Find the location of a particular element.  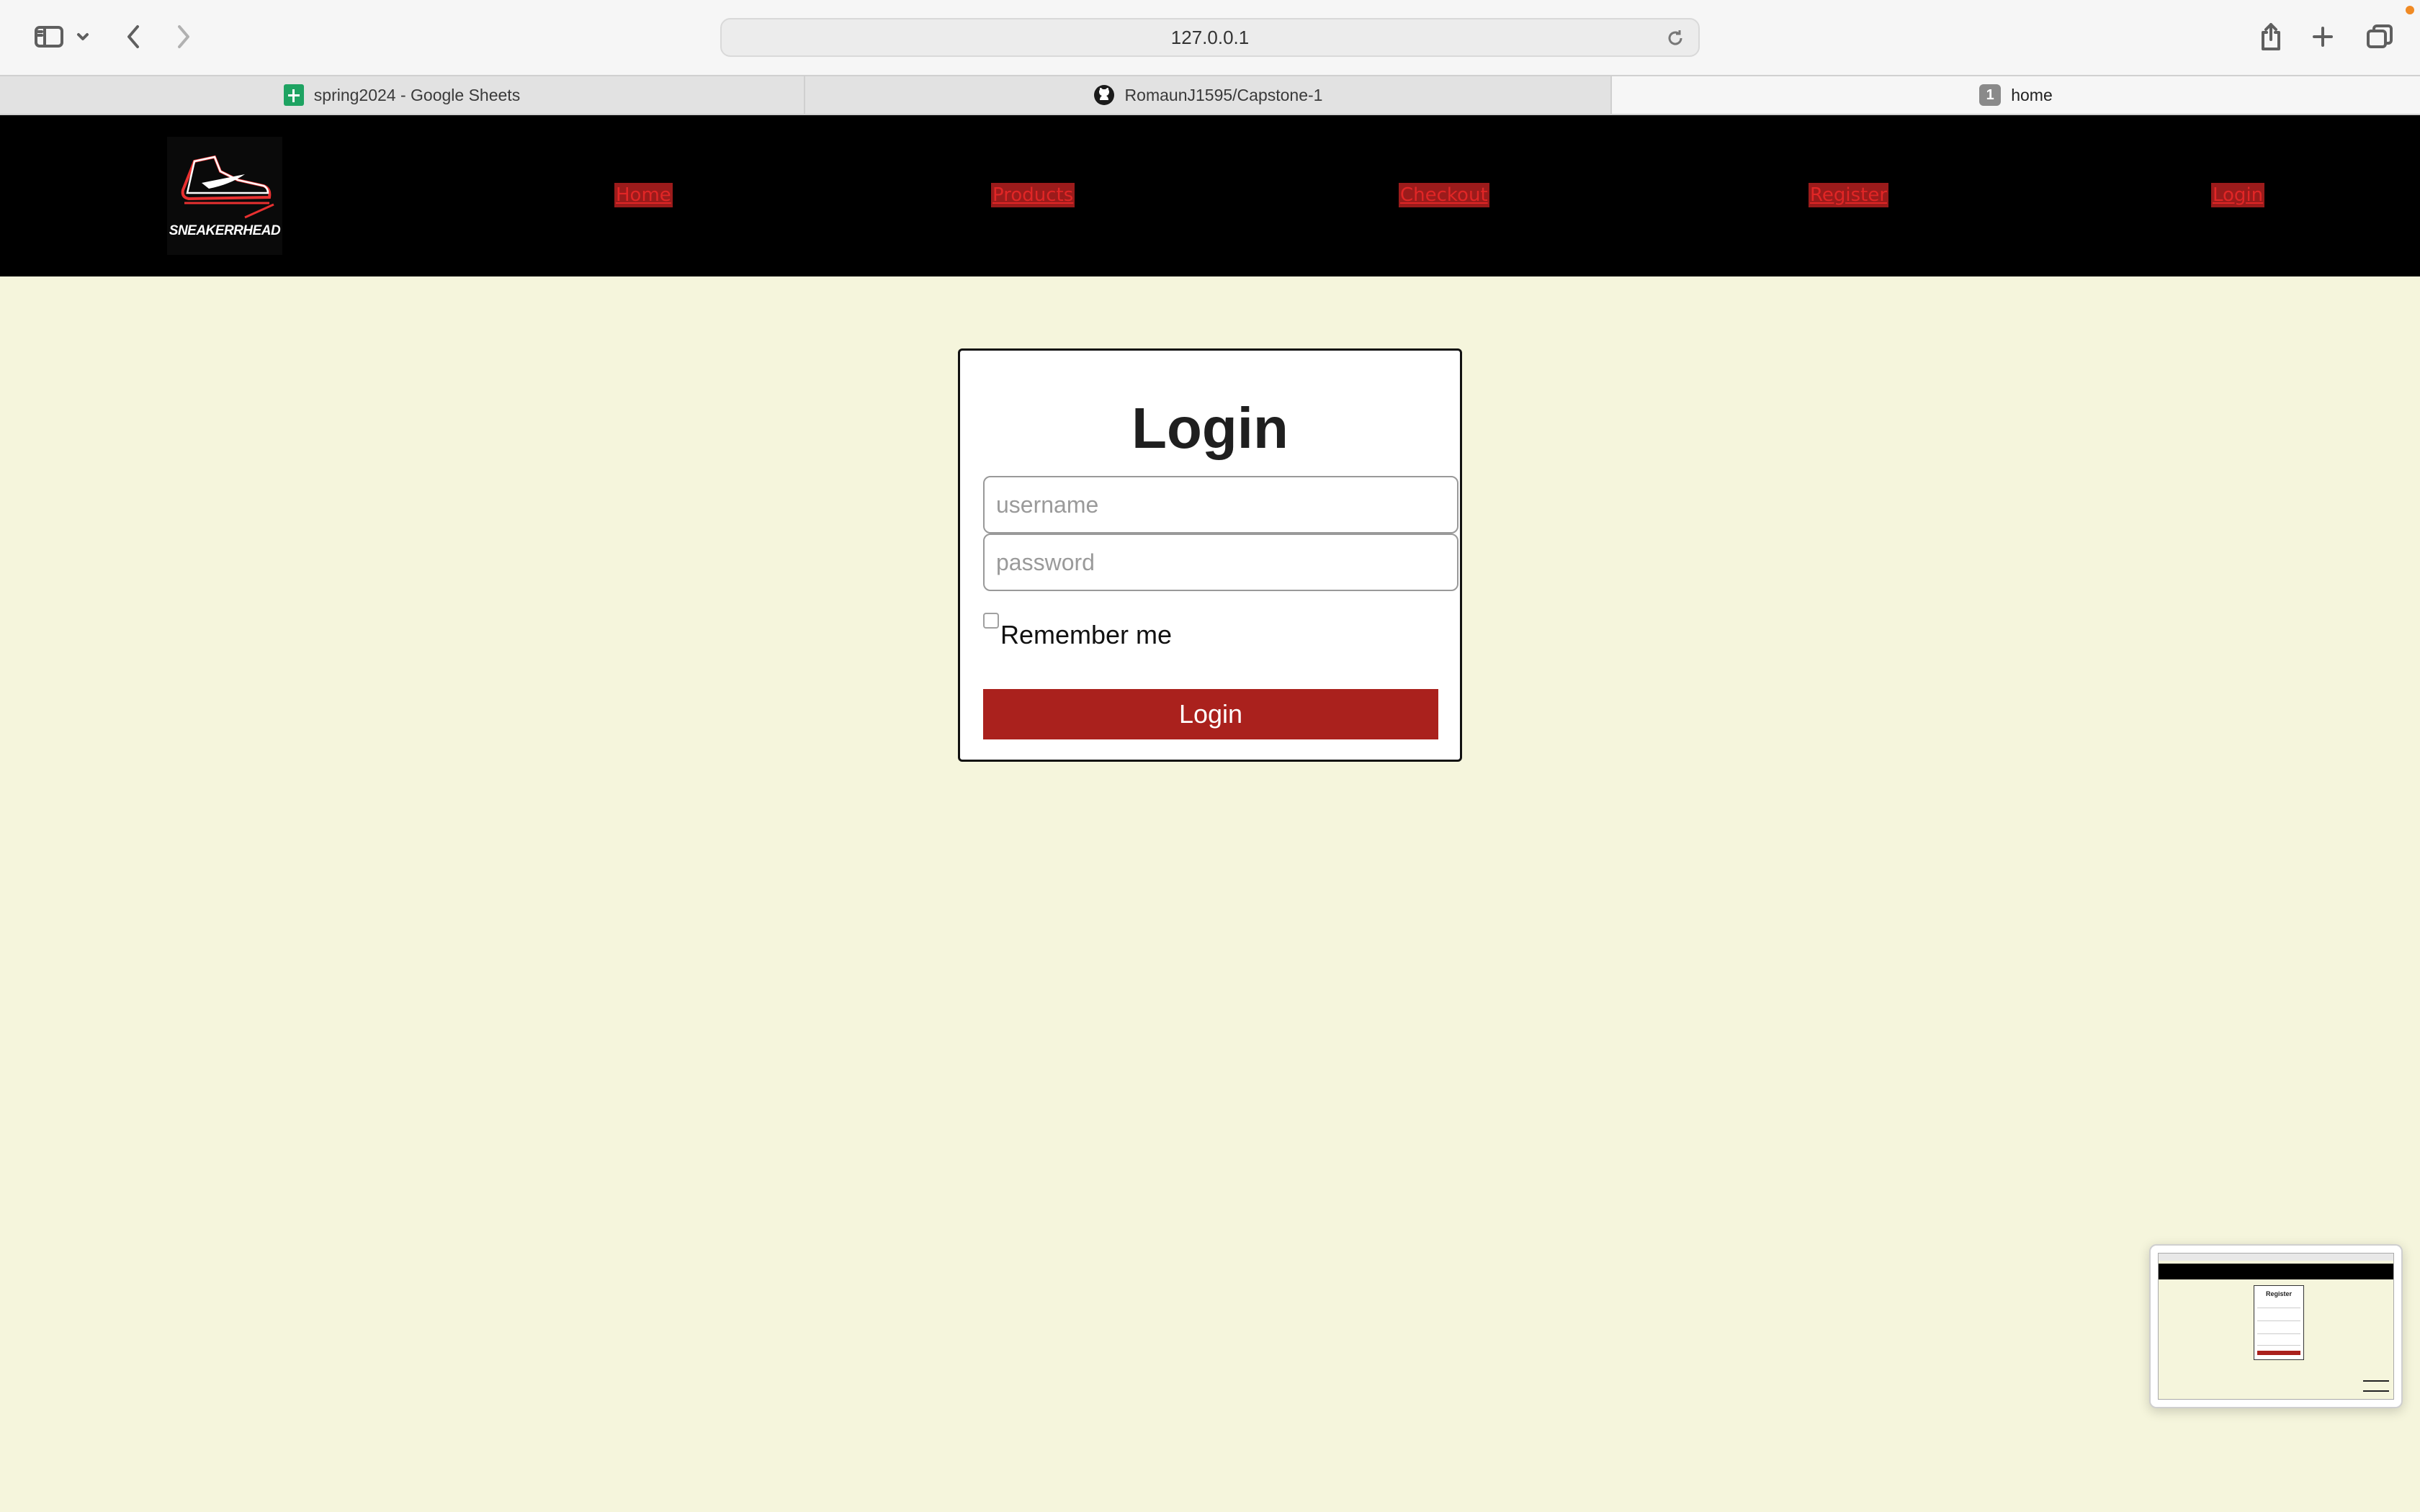

thumbnail-title: Register is located at coordinates (2278, 1293).